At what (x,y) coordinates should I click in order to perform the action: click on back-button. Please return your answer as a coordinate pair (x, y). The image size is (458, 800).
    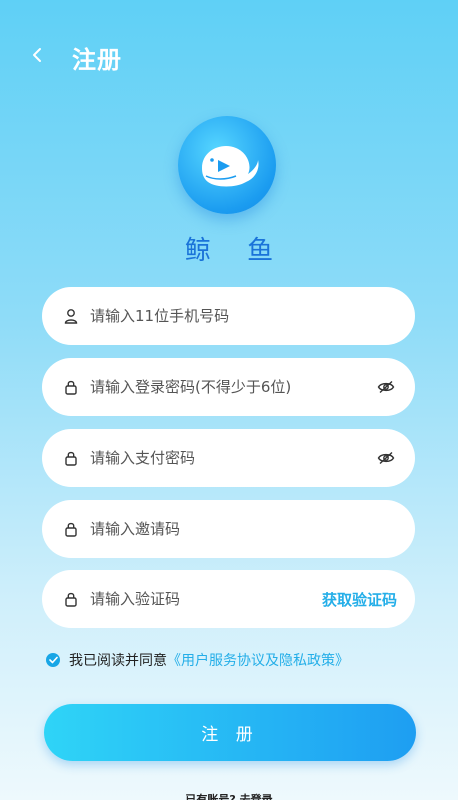
    Looking at the image, I should click on (37, 55).